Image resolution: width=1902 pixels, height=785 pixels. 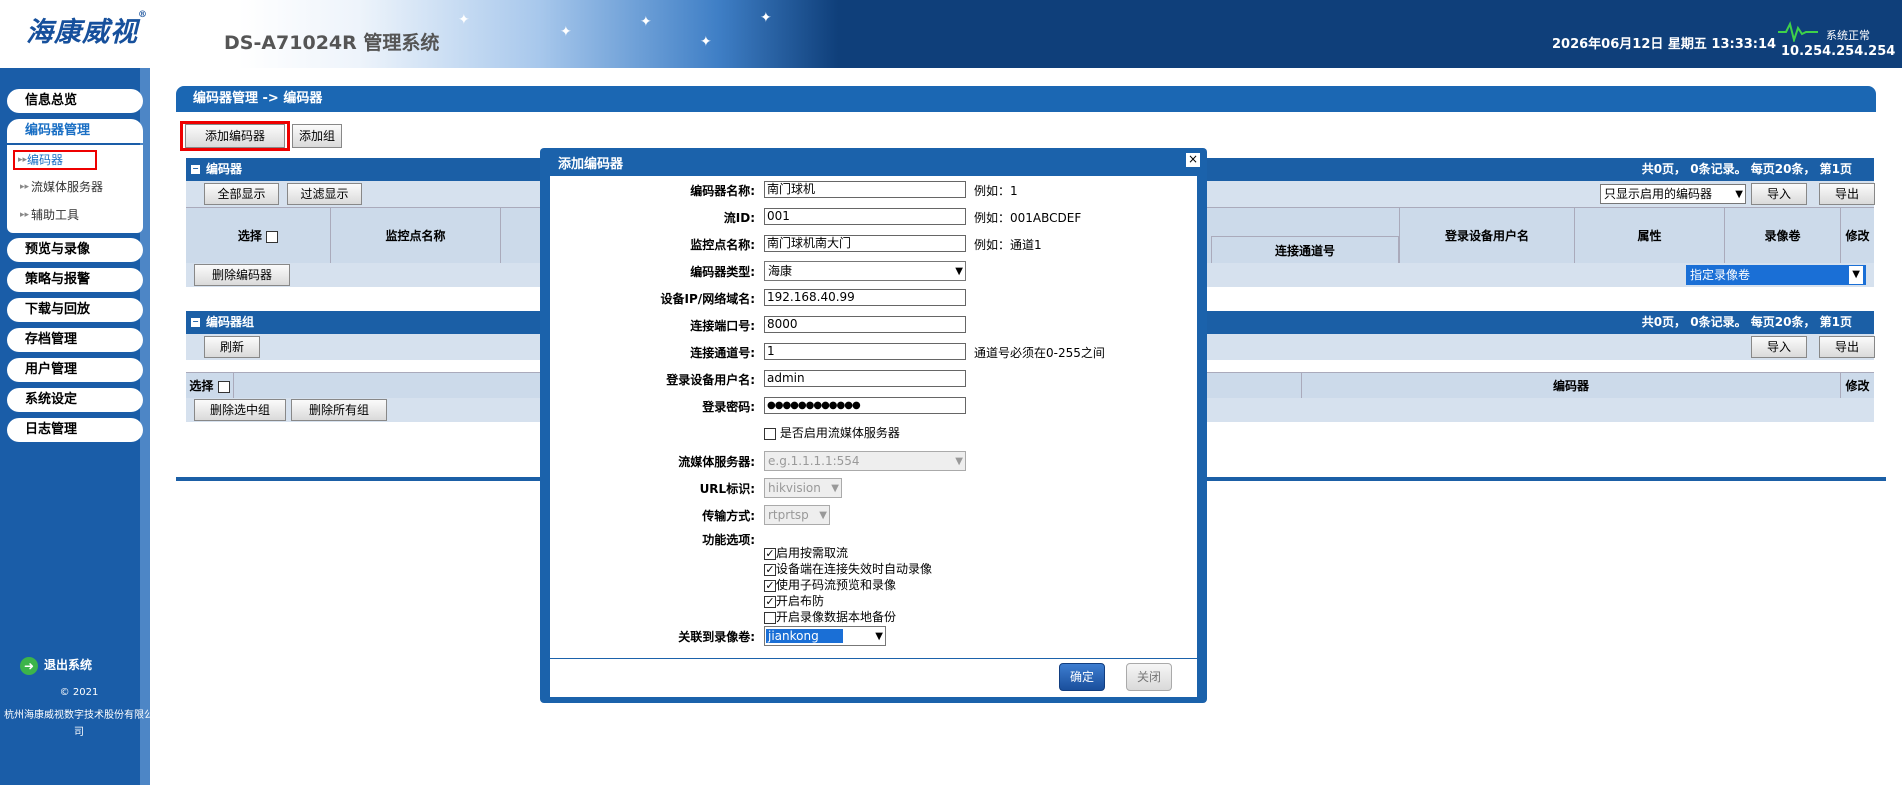 I want to click on collapse-arrow-icon: ◀, so click(x=153, y=570).